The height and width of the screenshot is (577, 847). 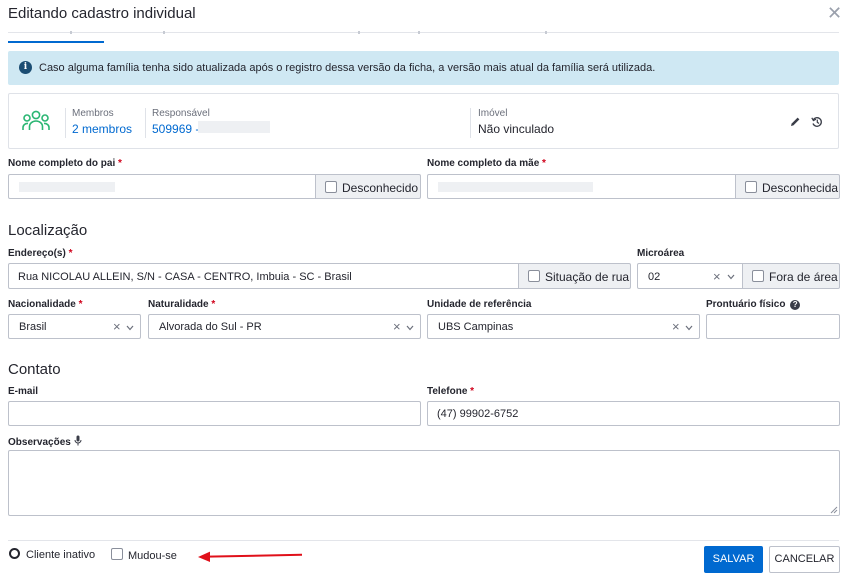 I want to click on contact-section-title: Contato, so click(x=34, y=369).